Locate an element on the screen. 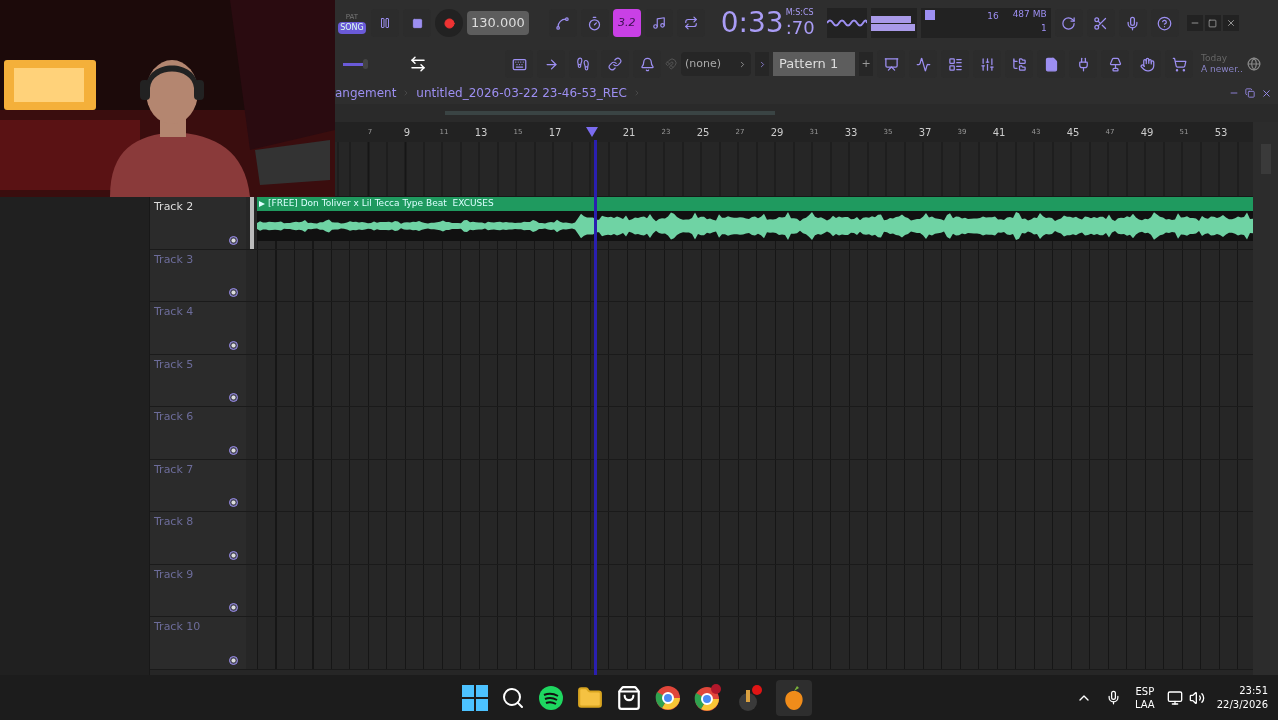 This screenshot has height=720, width=1278. fruit-app-icon is located at coordinates (794, 697).